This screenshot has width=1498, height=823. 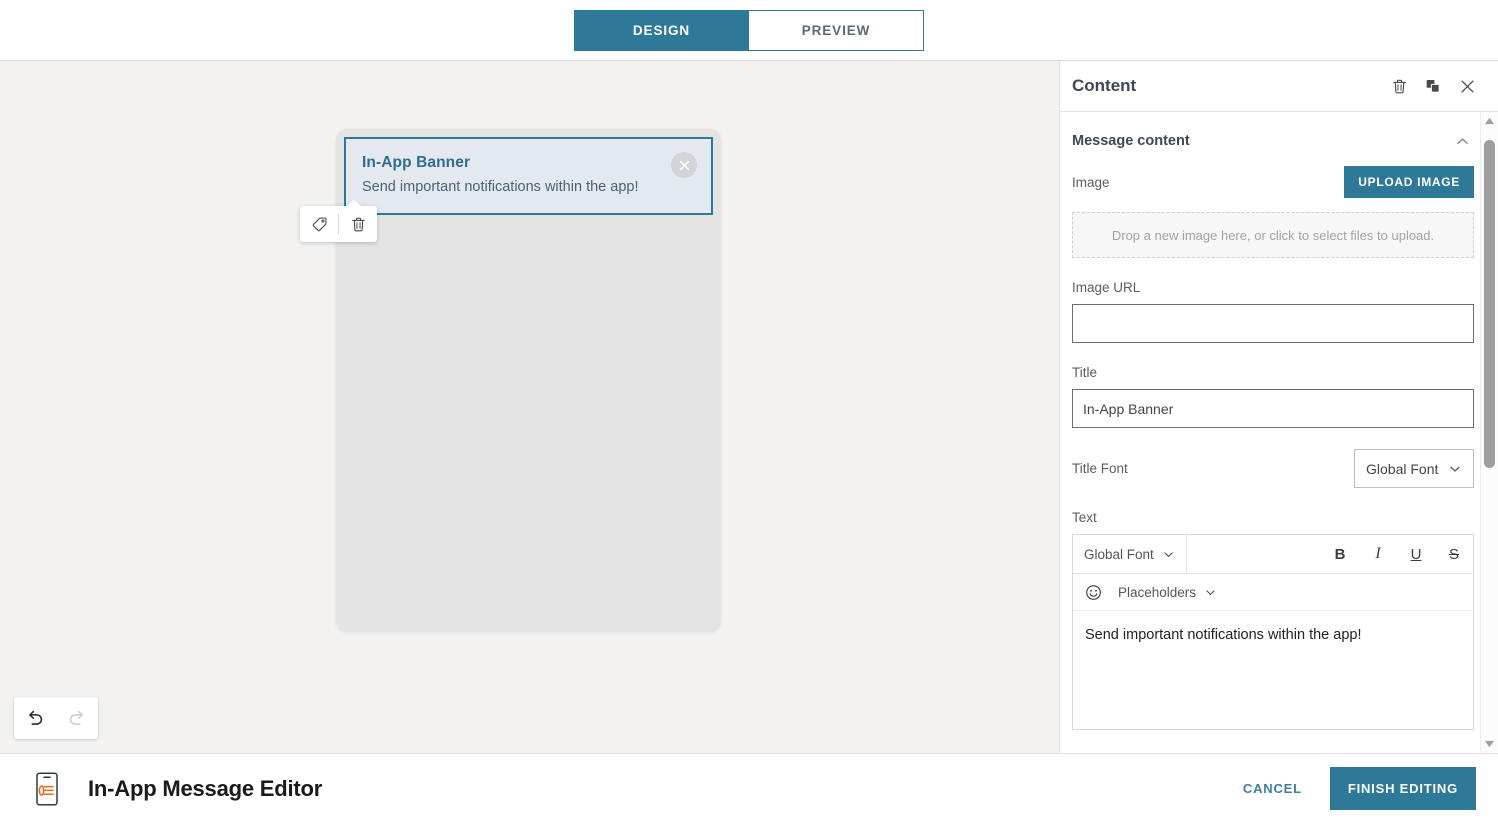 What do you see at coordinates (1402, 788) in the screenshot?
I see `finish-editing-button: FINISH EDITING` at bounding box center [1402, 788].